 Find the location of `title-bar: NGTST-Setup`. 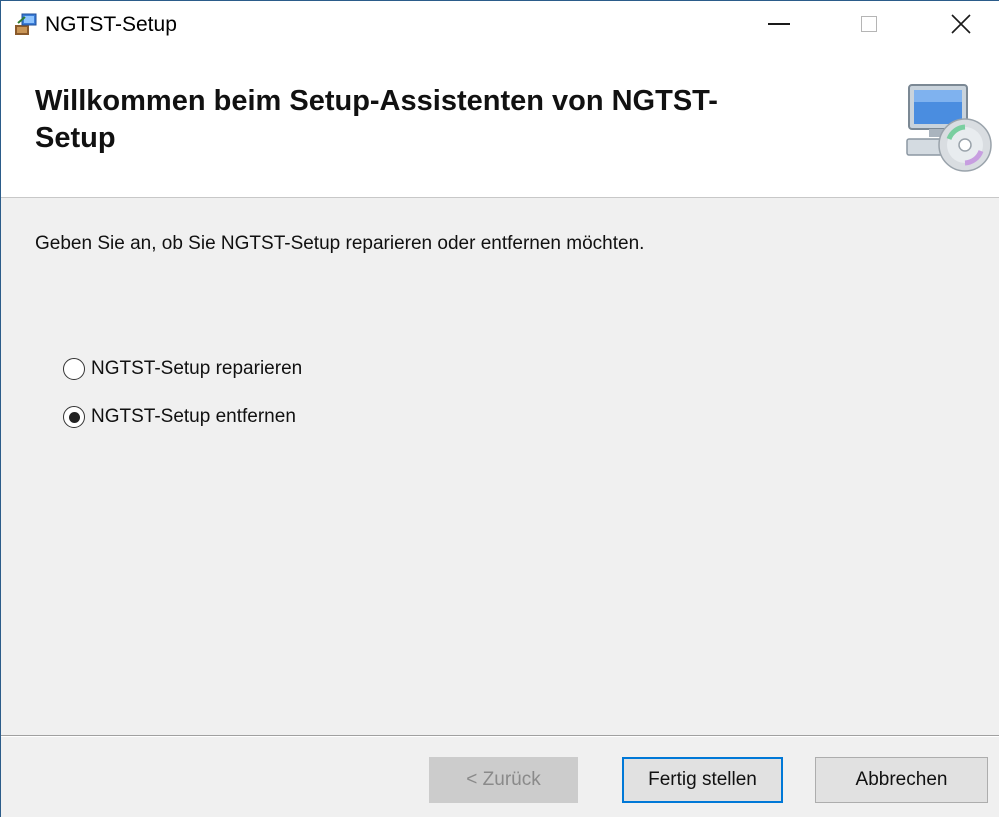

title-bar: NGTST-Setup is located at coordinates (500, 24).